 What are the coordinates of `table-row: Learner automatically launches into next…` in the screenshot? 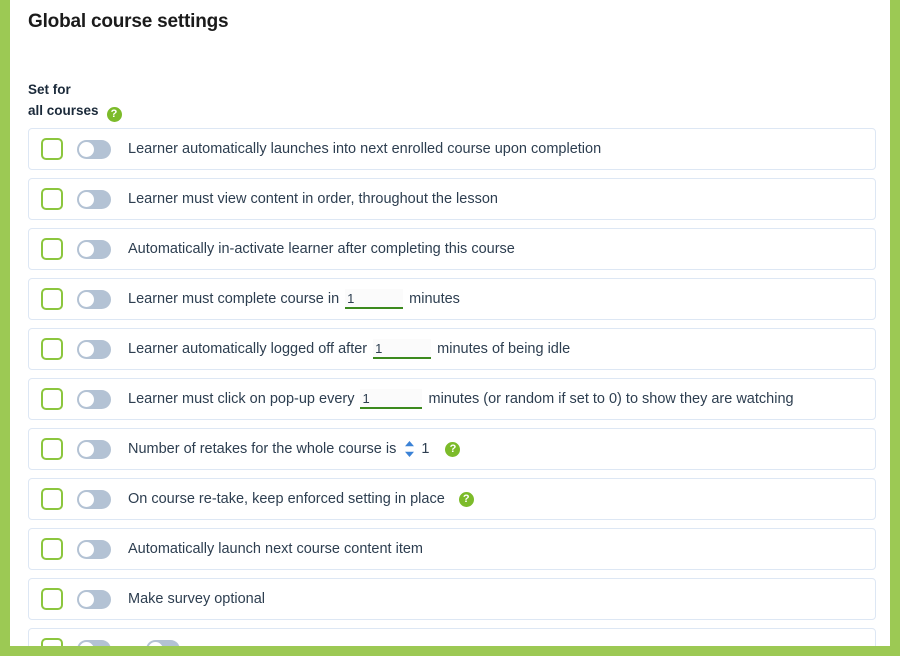 It's located at (452, 149).